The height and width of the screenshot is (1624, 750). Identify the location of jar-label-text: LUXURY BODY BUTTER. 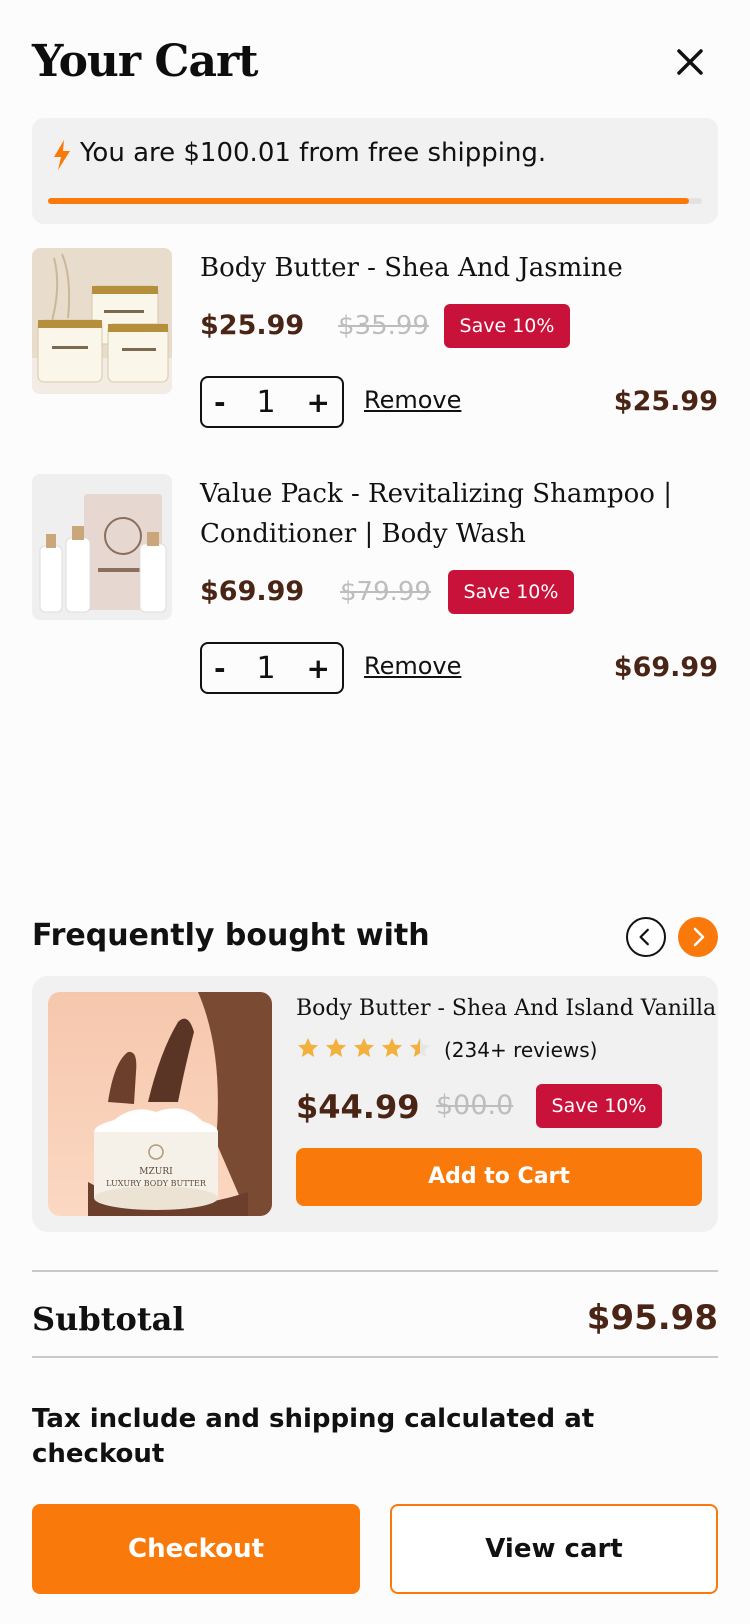
(156, 1183).